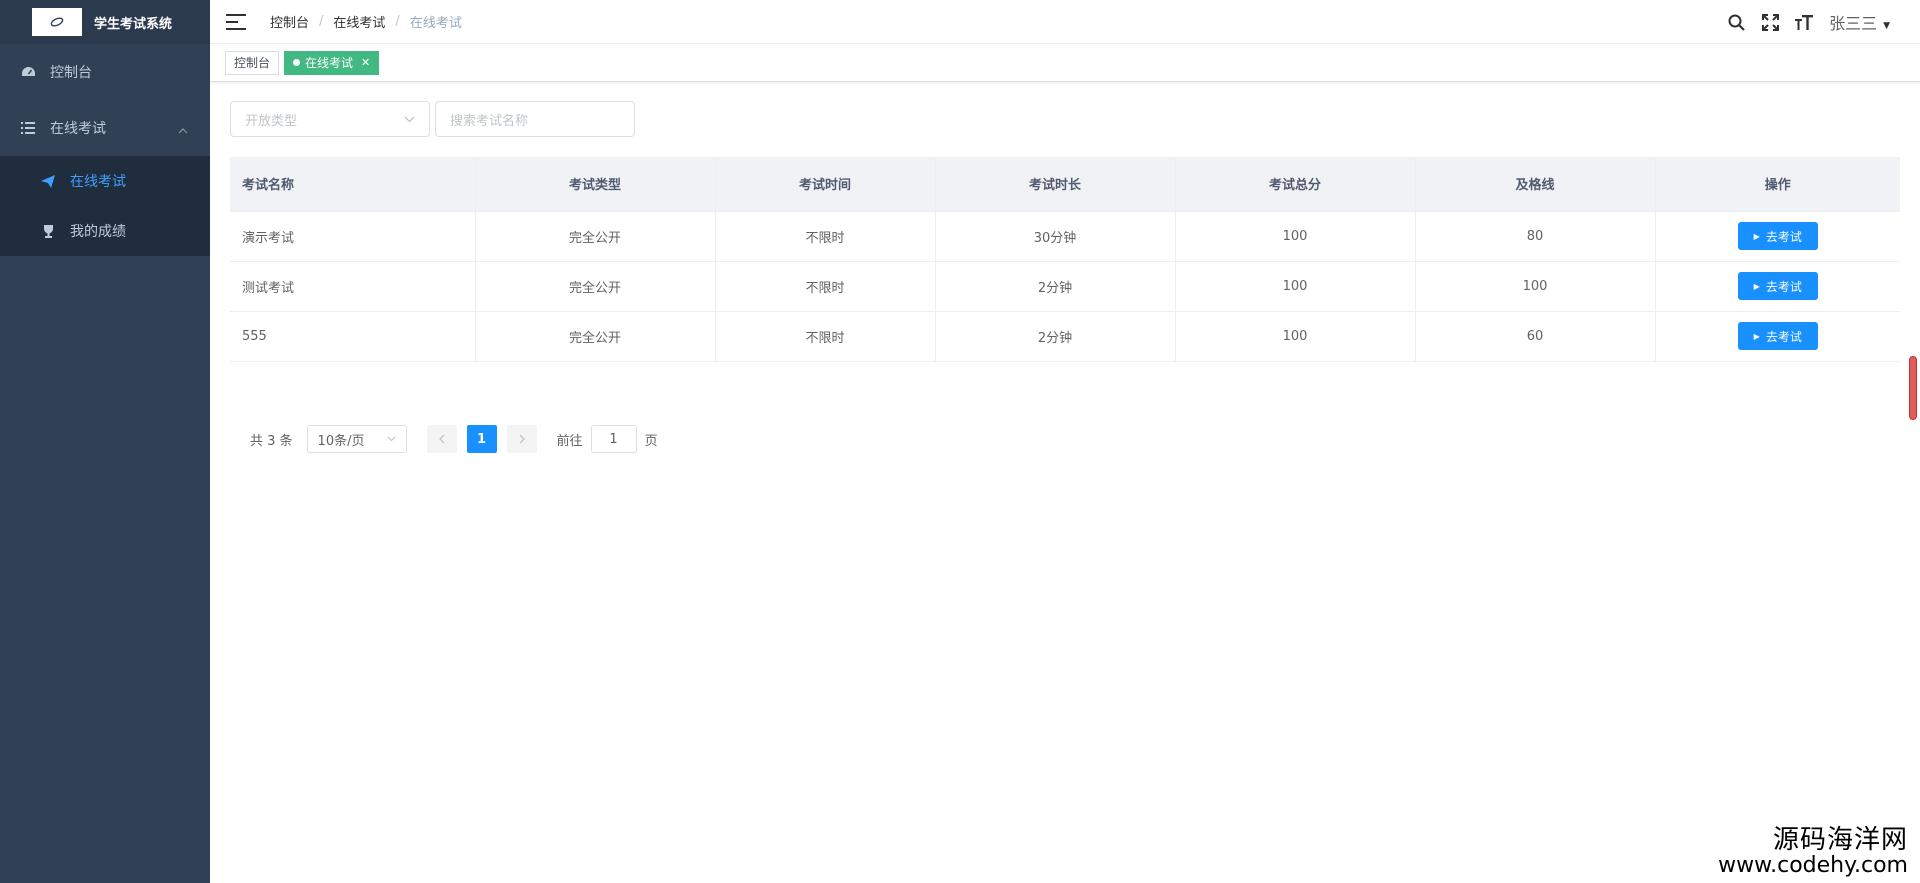 The width and height of the screenshot is (1920, 883). I want to click on goto-suffix: 页, so click(651, 441).